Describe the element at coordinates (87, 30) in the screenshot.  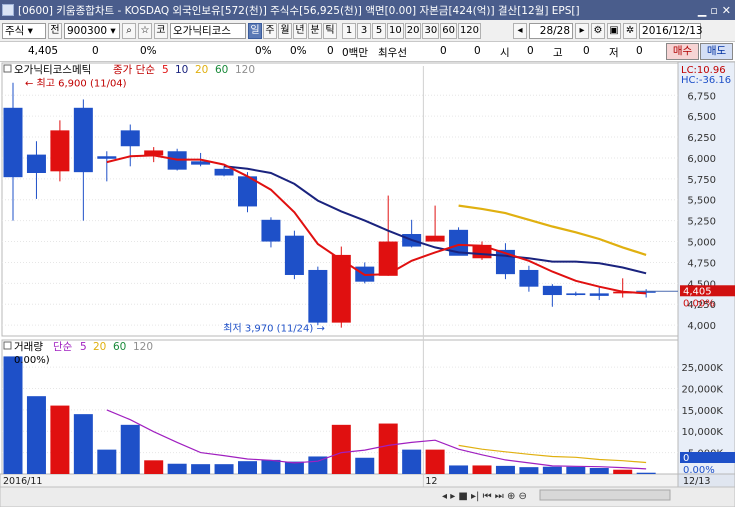
I see `stock-code-value: 900300` at that location.